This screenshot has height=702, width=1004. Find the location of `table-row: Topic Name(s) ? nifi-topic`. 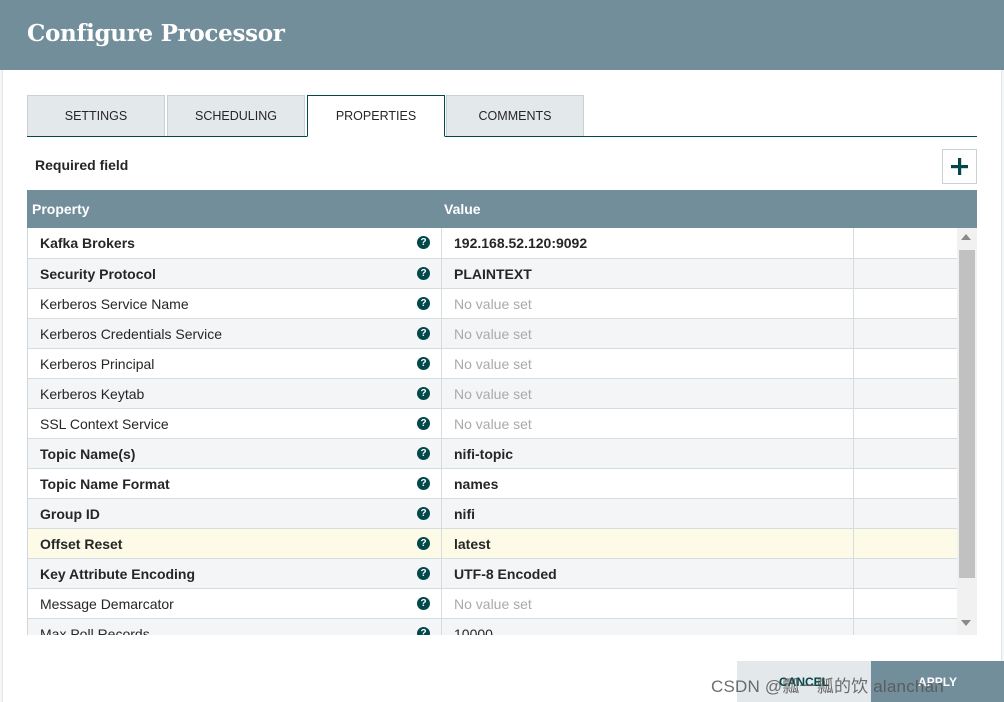

table-row: Topic Name(s) ? nifi-topic is located at coordinates (492, 454).